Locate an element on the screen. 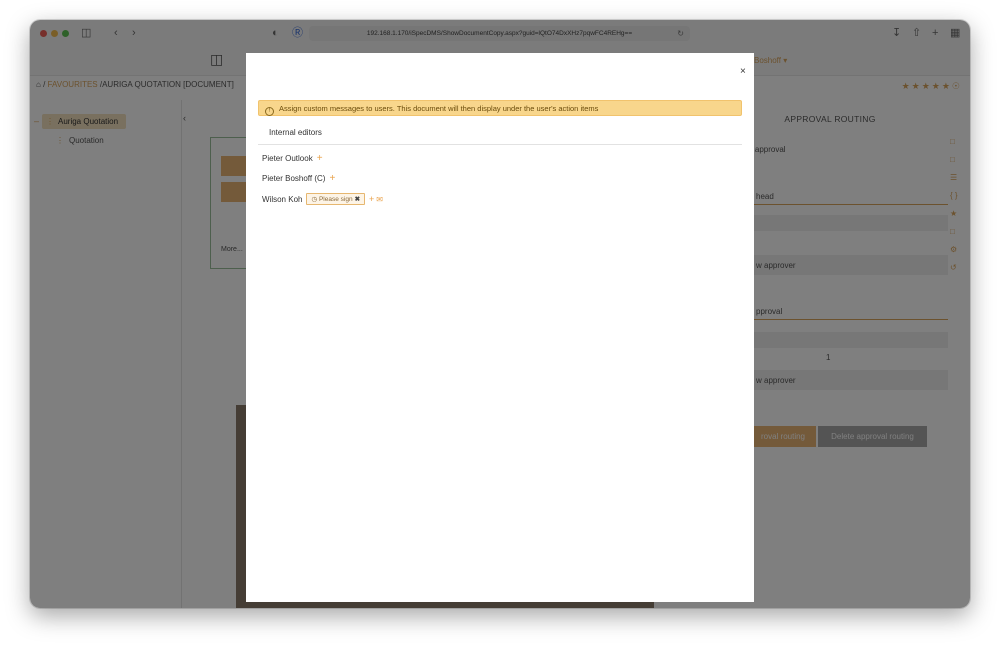 Image resolution: width=1000 pixels, height=646 pixels. message-tag: ◷ Please sign ✖ is located at coordinates (336, 199).